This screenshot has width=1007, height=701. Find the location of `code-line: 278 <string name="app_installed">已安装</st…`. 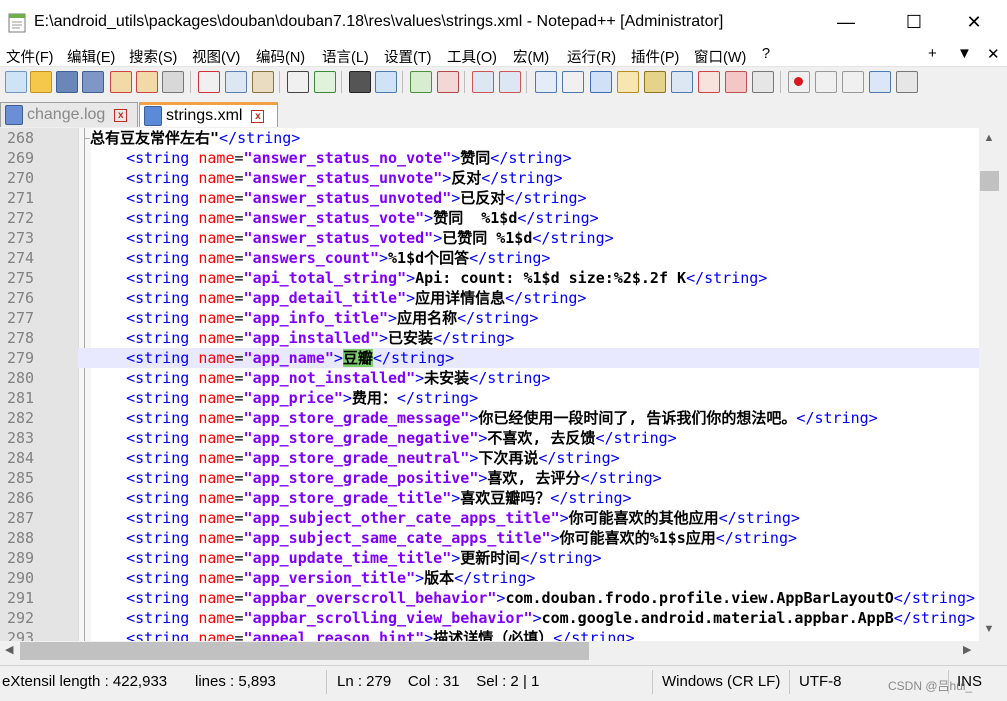

code-line: 278 <string name="app_installed">已安装</st… is located at coordinates (489, 338).